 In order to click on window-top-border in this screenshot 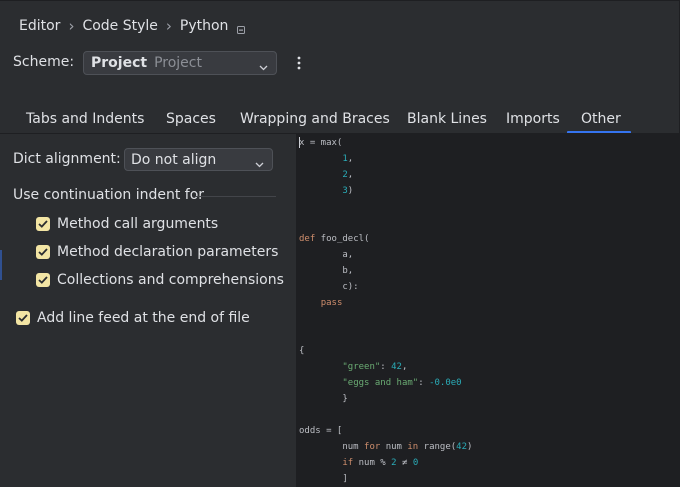, I will do `click(340, 0)`.